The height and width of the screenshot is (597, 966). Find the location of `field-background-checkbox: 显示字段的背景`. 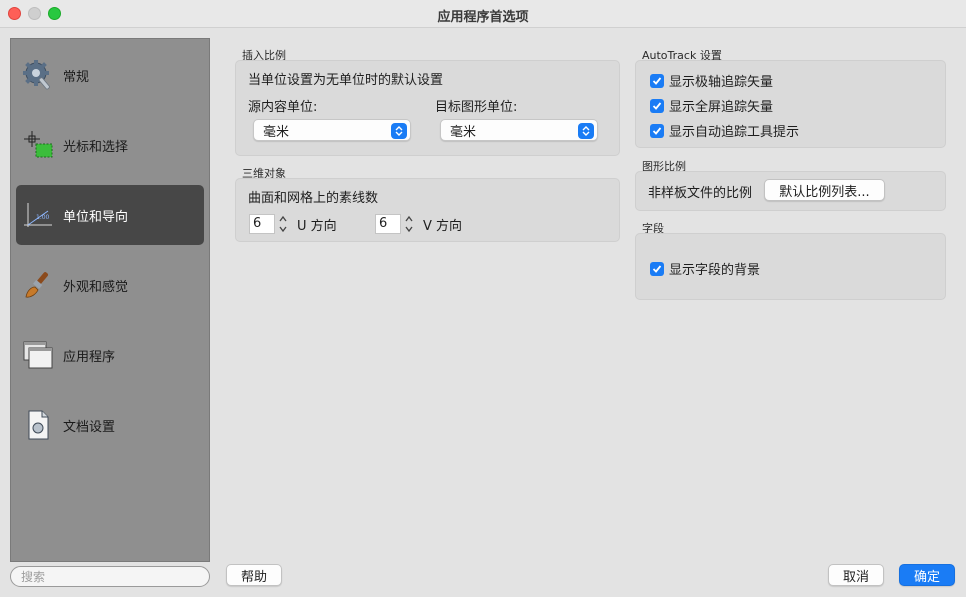

field-background-checkbox: 显示字段的背景 is located at coordinates (705, 268).